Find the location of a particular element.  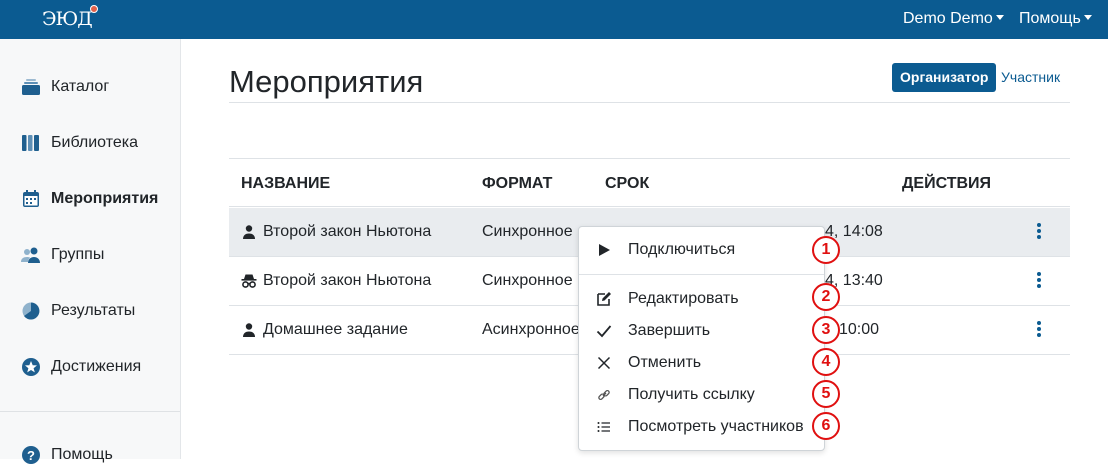

menu-item-cancel: Отменить is located at coordinates (701, 363).